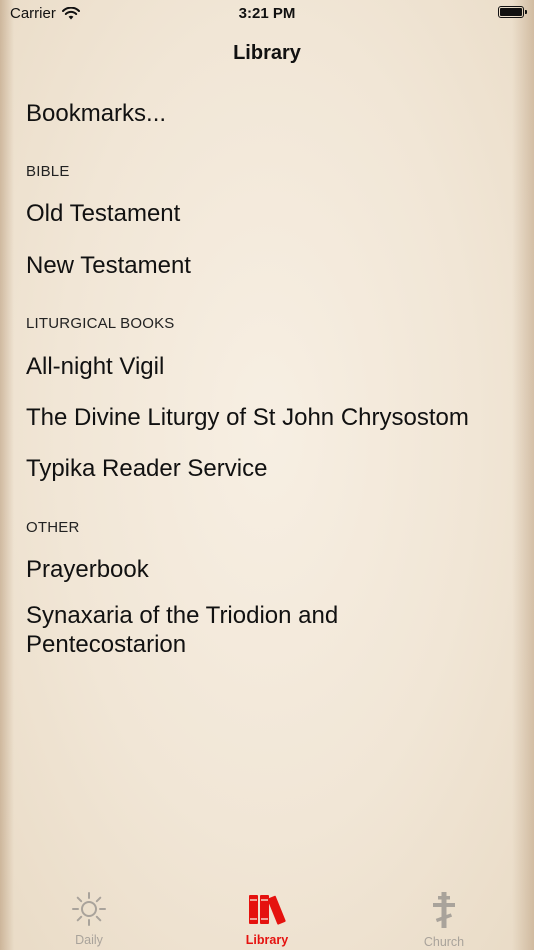 The height and width of the screenshot is (950, 534). What do you see at coordinates (100, 323) in the screenshot?
I see `section-header-liturgical-books: LITURGICAL BOOKS` at bounding box center [100, 323].